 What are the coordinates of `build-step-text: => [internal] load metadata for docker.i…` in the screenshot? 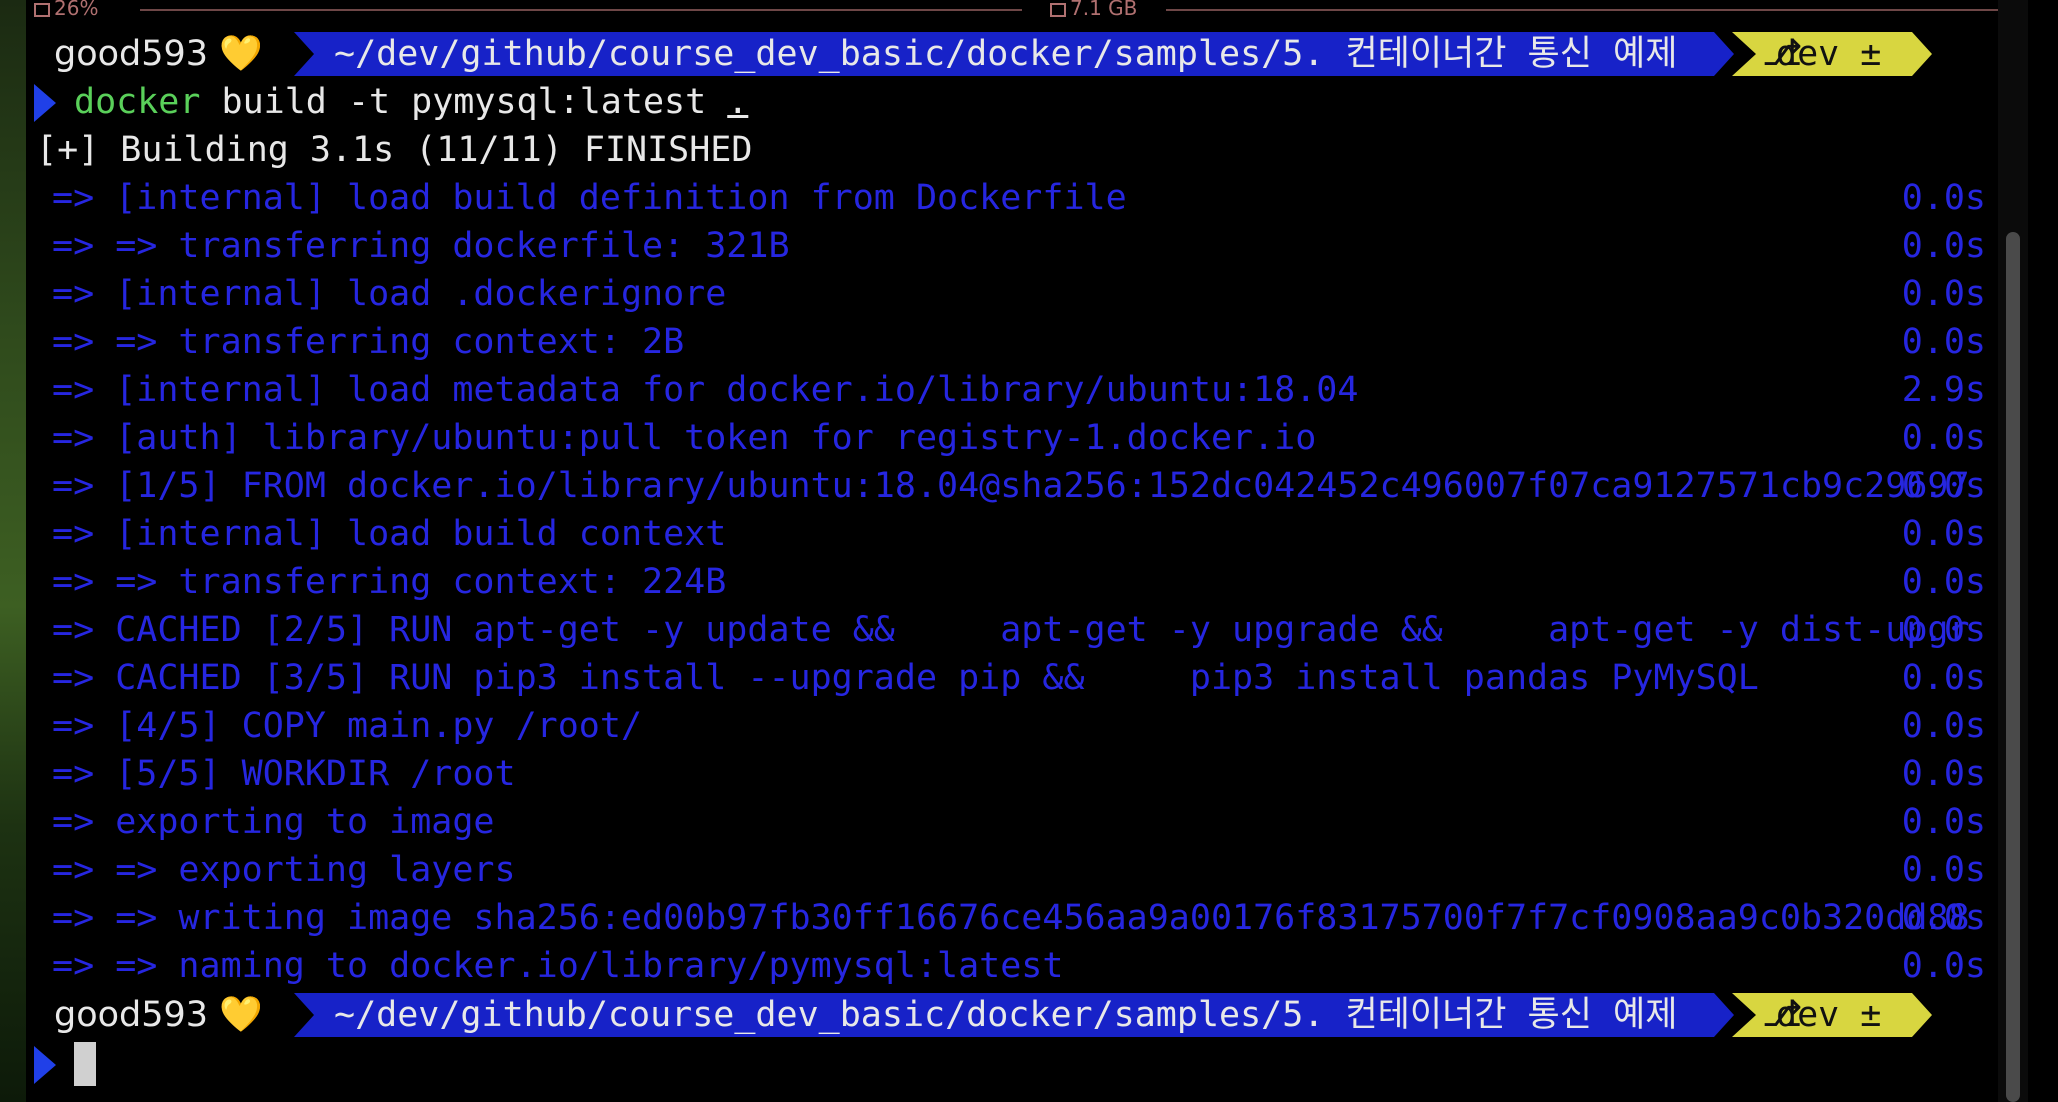 It's located at (705, 390).